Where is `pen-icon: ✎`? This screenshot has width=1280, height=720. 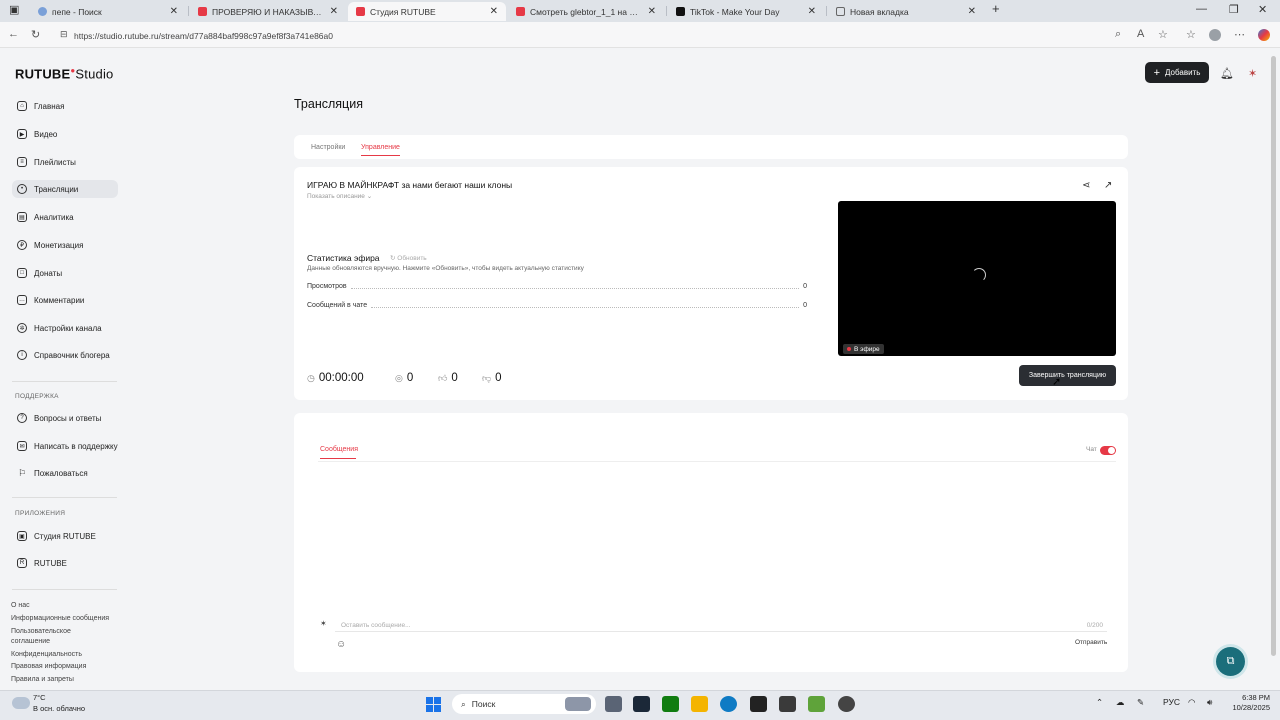
pen-icon: ✎ is located at coordinates (1140, 702).